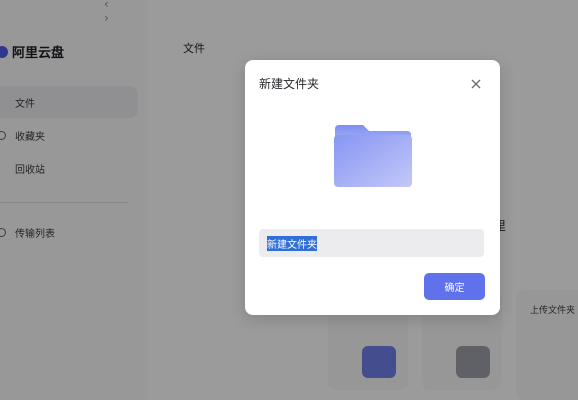 The image size is (578, 400). I want to click on close-icon, so click(476, 84).